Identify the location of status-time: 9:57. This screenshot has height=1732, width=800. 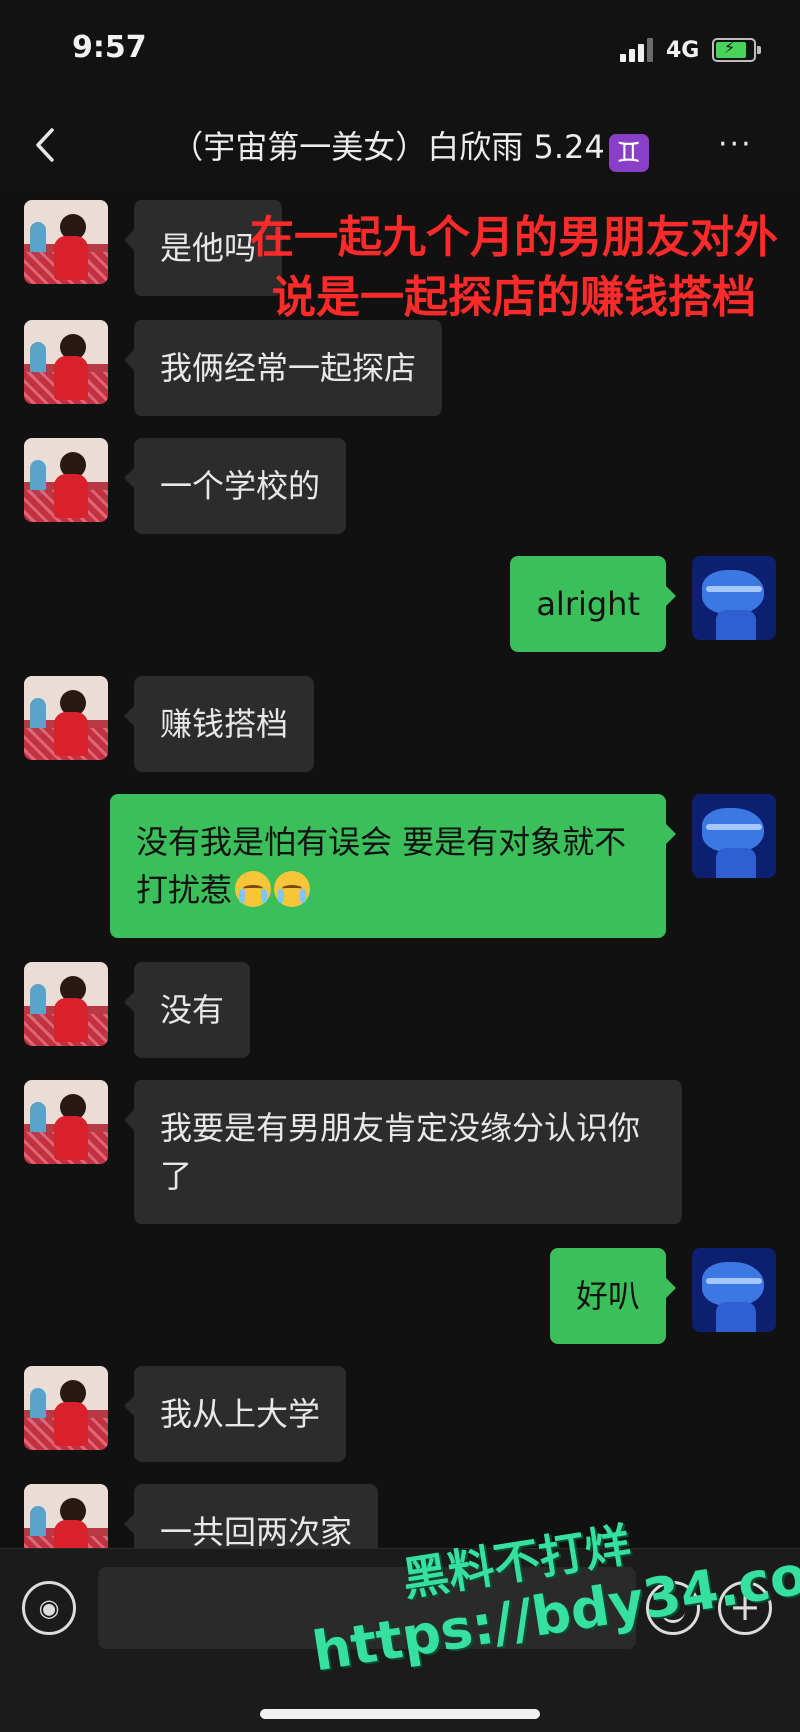
(109, 47).